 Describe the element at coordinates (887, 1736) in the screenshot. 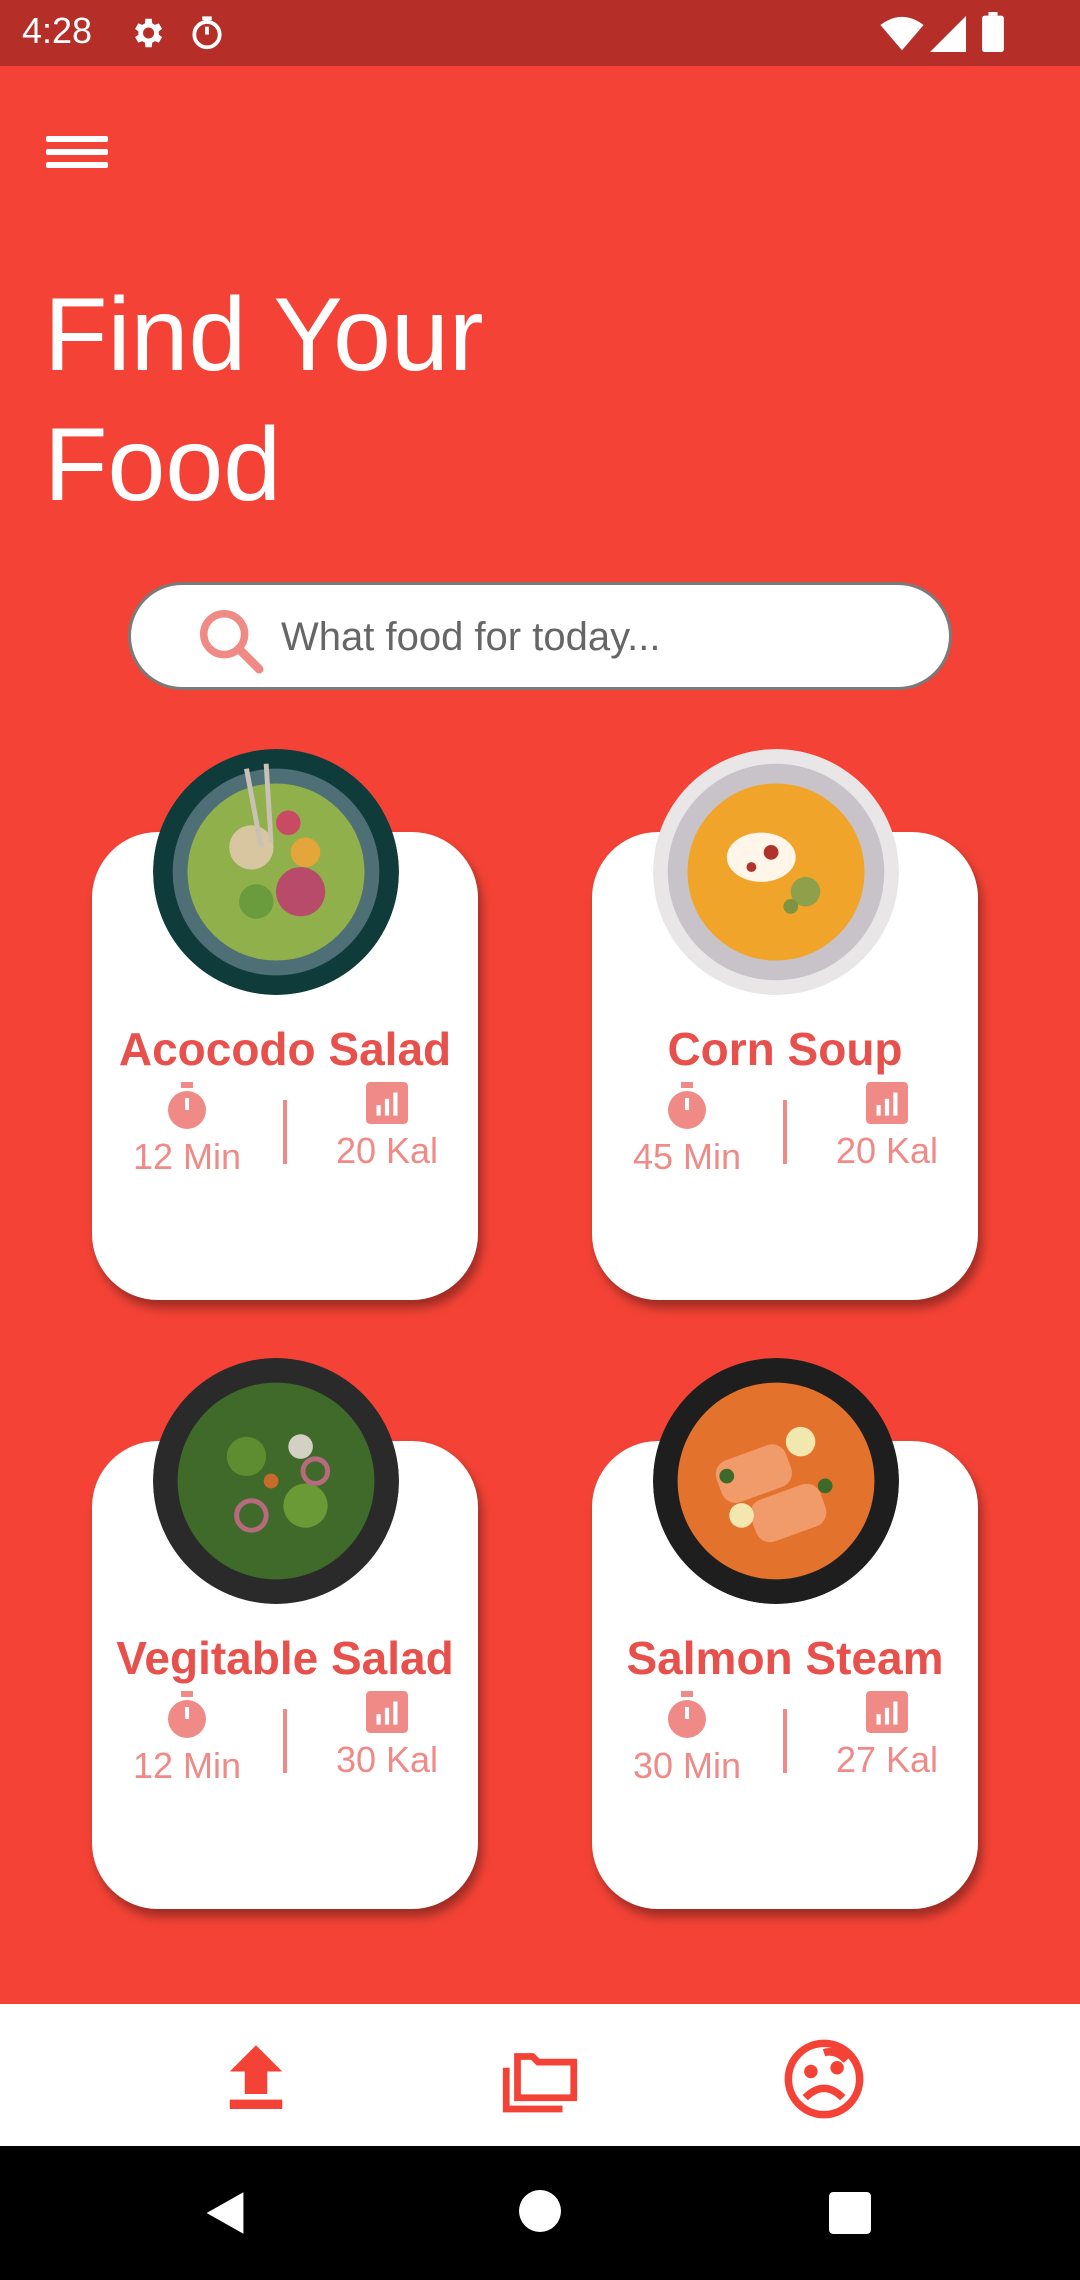

I see `calories: 27 Kal` at that location.